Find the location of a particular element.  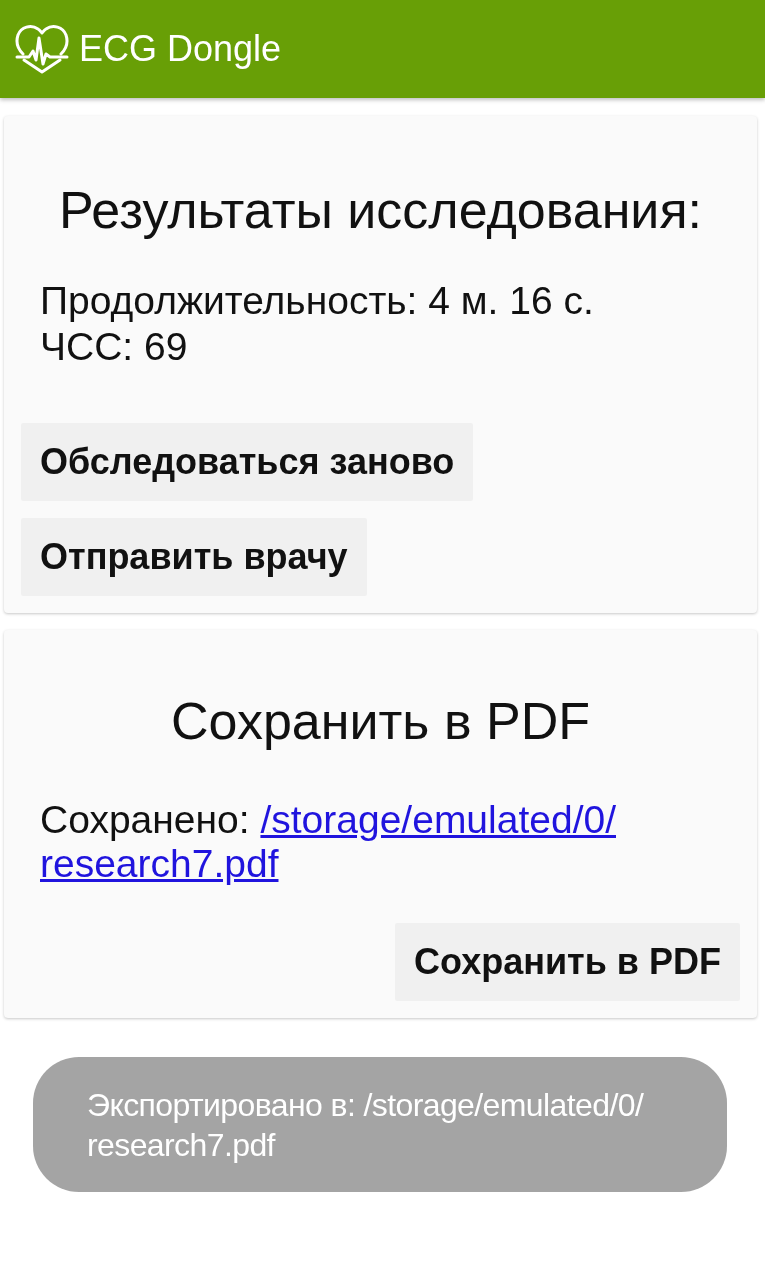

result-text: Продолжительность: 4 м. 16 с. is located at coordinates (317, 301).